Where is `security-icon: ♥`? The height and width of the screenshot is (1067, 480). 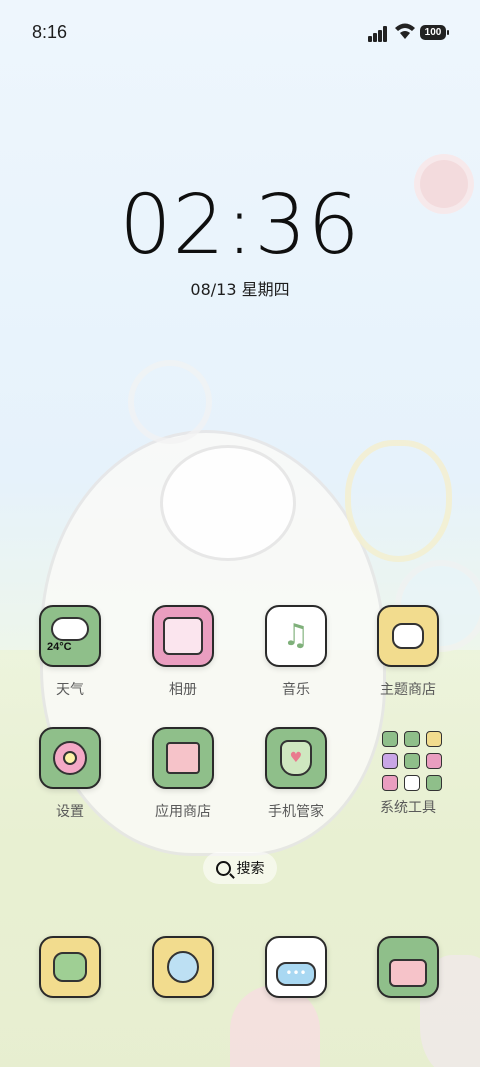
security-icon: ♥ is located at coordinates (296, 758).